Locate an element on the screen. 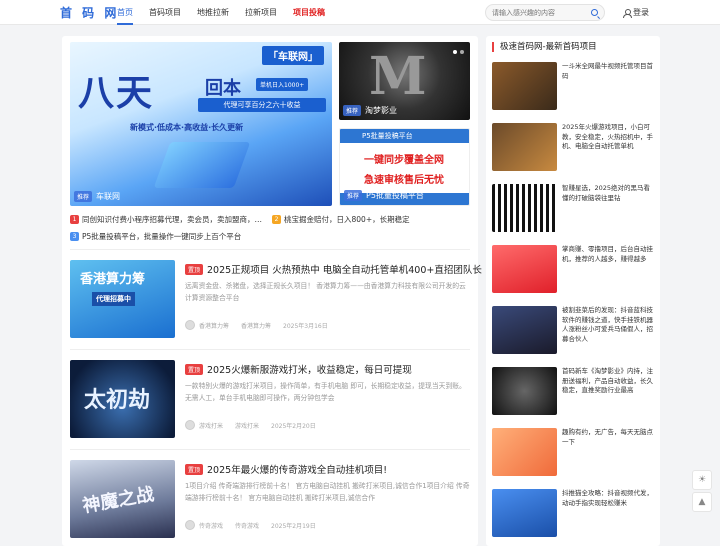  divider is located at coordinates (270, 249).